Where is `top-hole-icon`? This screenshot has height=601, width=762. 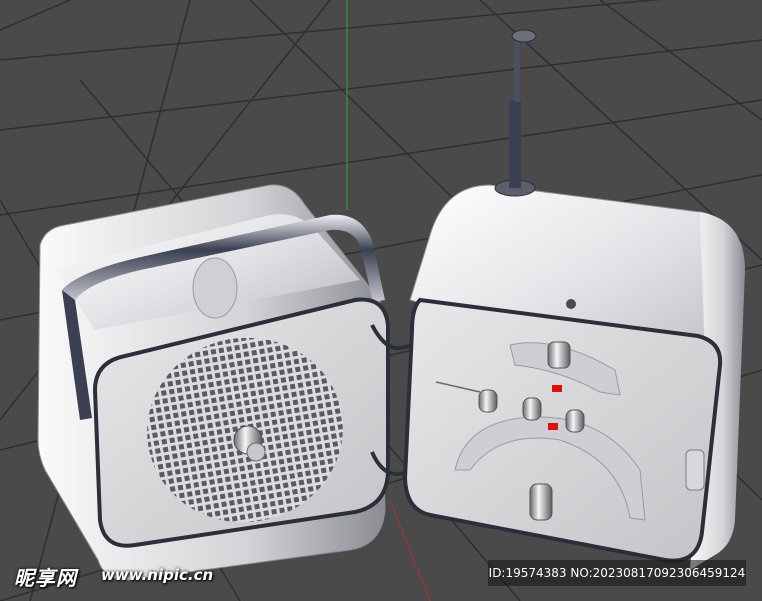
top-hole-icon is located at coordinates (571, 304).